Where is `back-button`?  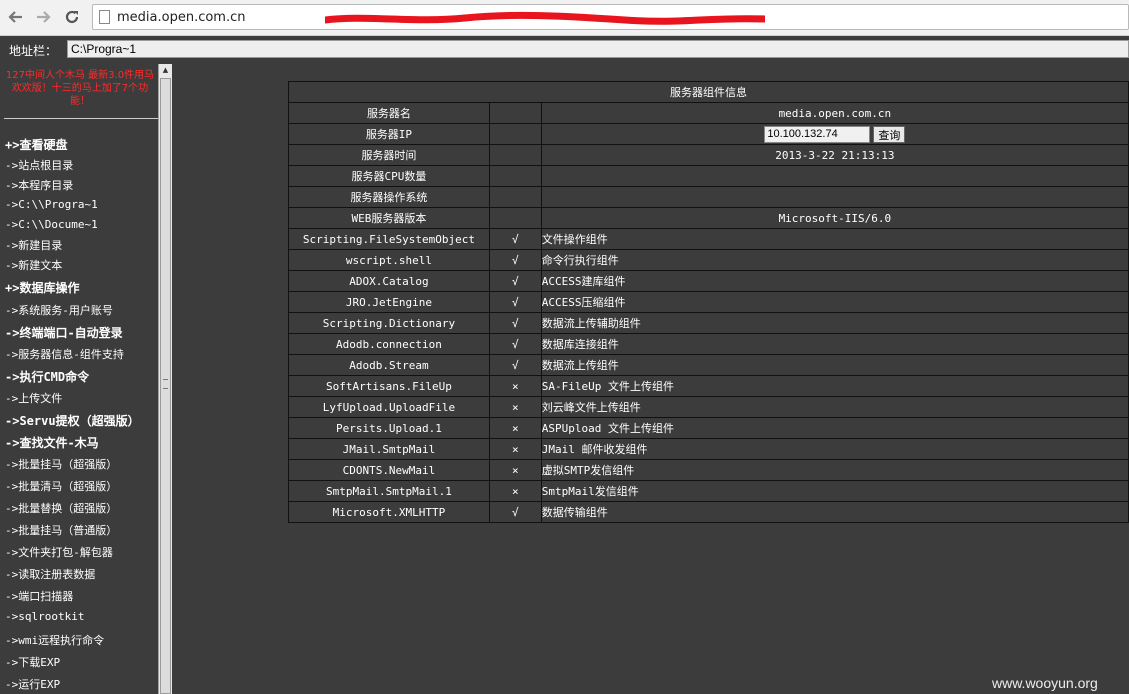 back-button is located at coordinates (16, 17).